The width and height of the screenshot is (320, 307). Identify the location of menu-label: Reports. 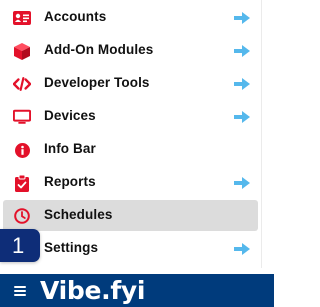
(70, 181).